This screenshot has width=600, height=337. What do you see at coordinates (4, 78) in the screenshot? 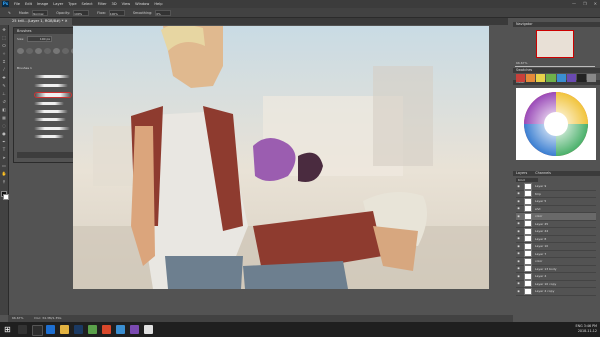
I see `healing-brush-icon: ✚` at bounding box center [4, 78].